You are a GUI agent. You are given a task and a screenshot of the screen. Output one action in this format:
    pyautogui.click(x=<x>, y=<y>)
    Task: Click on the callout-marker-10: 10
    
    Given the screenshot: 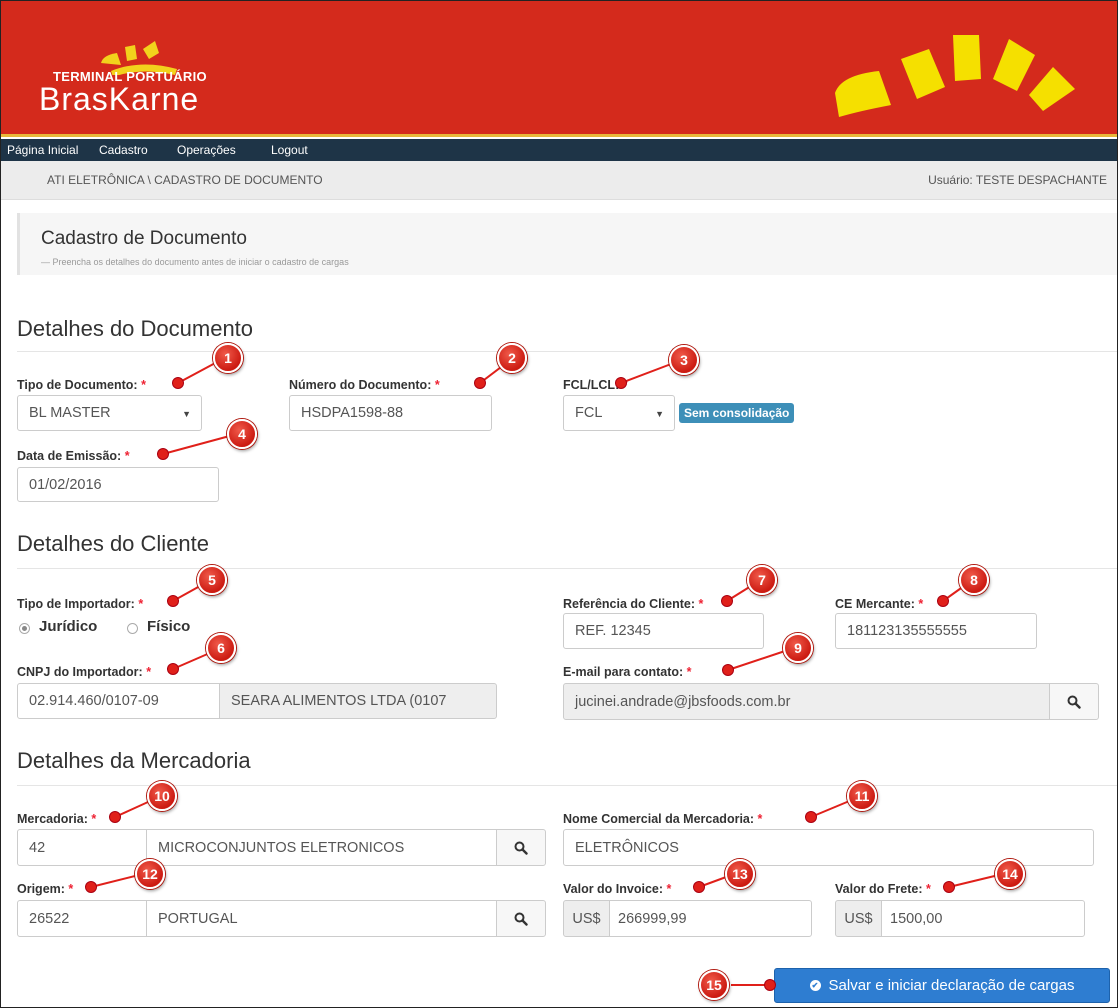 What is the action you would take?
    pyautogui.click(x=162, y=796)
    